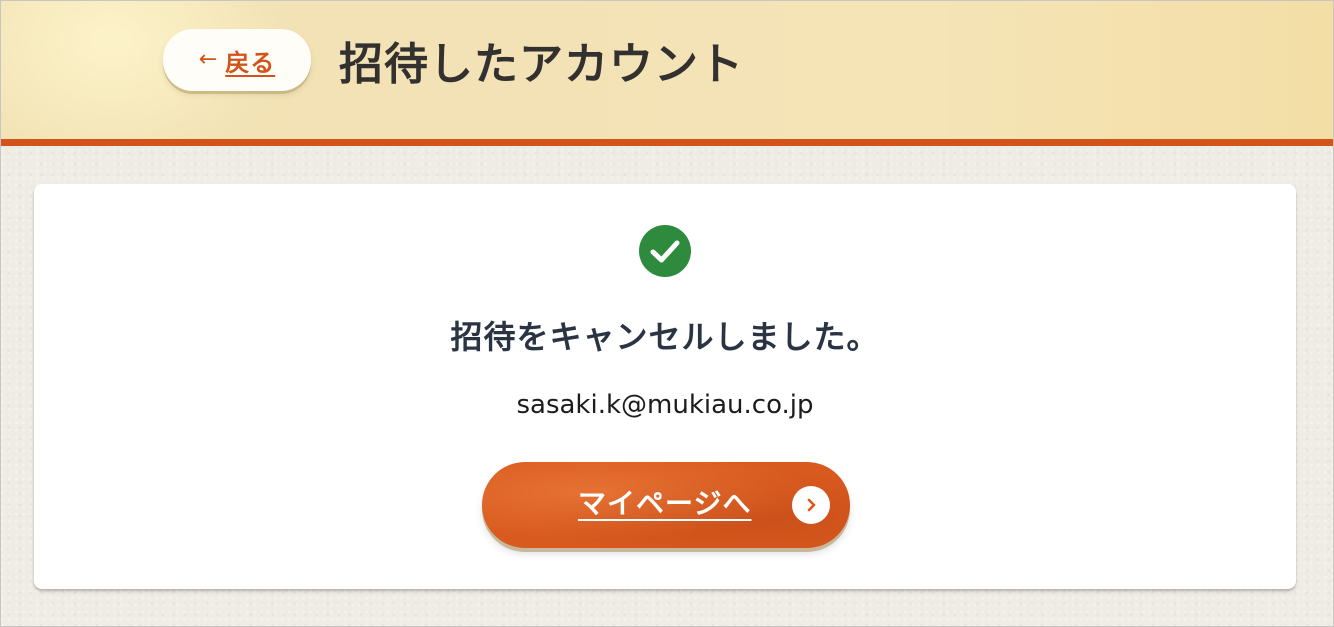 This screenshot has height=627, width=1334. I want to click on back-button-label: 戻る, so click(250, 60).